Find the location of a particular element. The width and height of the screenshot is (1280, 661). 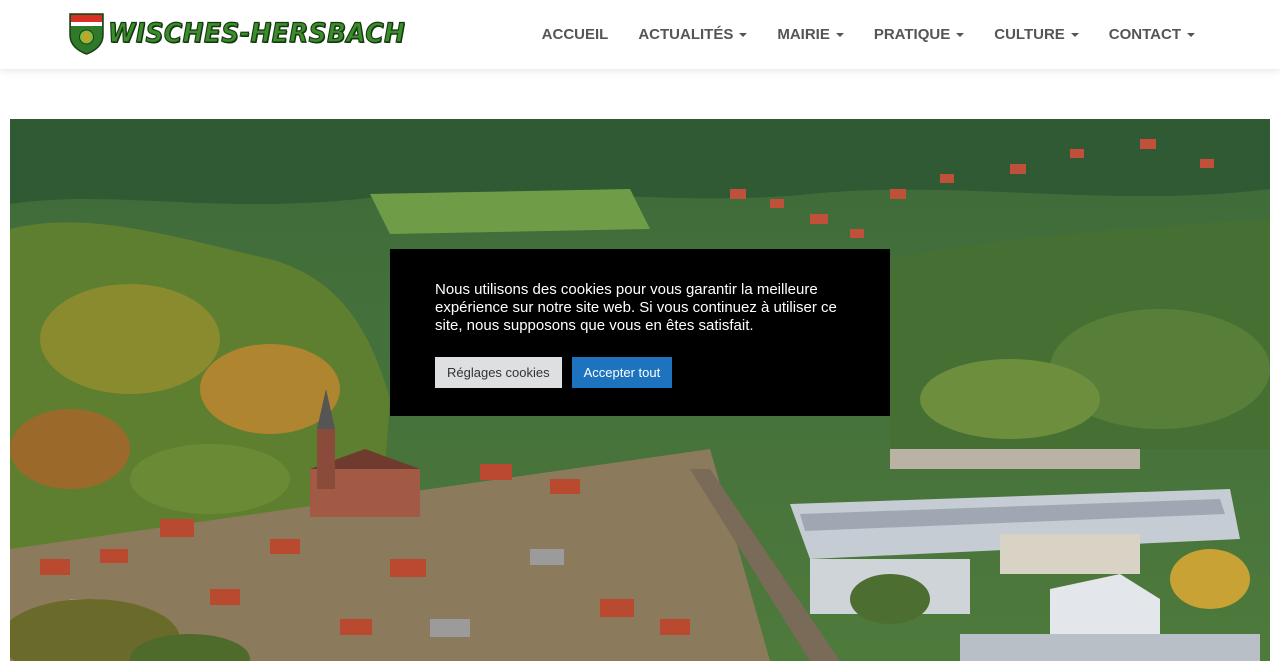

nav-item-mairie: MAIRIE is located at coordinates (810, 34).